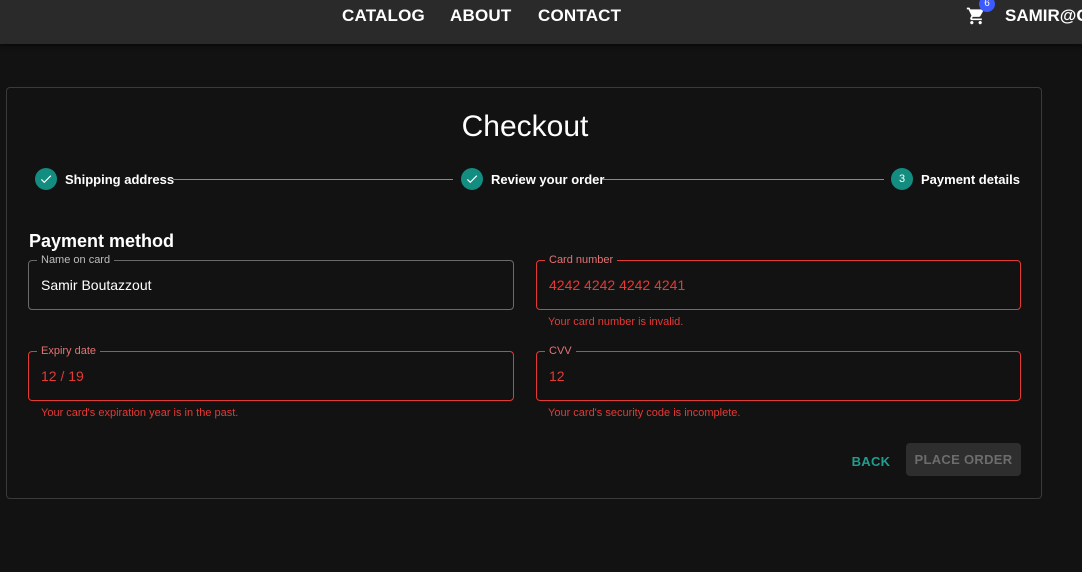 The height and width of the screenshot is (572, 1082). I want to click on section-title: Payment method, so click(102, 241).